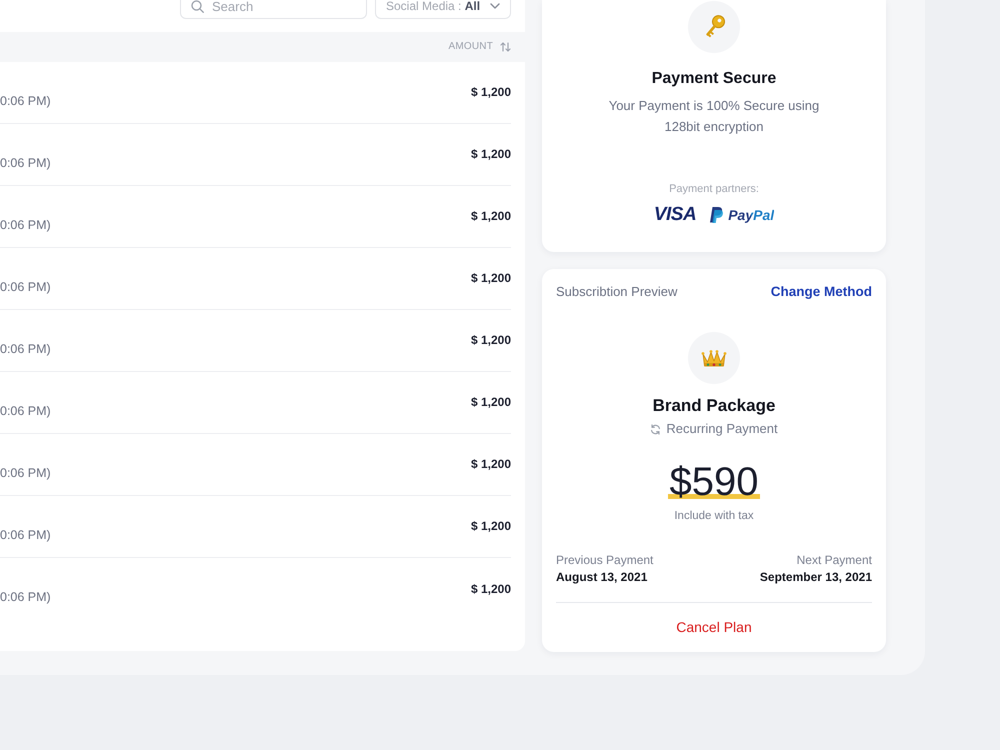 The width and height of the screenshot is (1000, 750). I want to click on card-heading: Subscribtion Preview, so click(617, 292).